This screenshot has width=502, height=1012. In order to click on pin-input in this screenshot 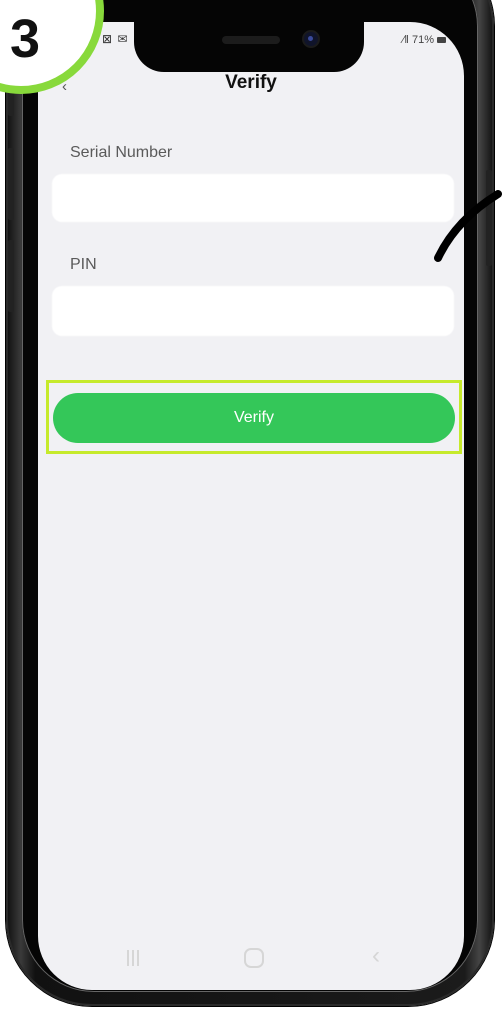, I will do `click(253, 311)`.